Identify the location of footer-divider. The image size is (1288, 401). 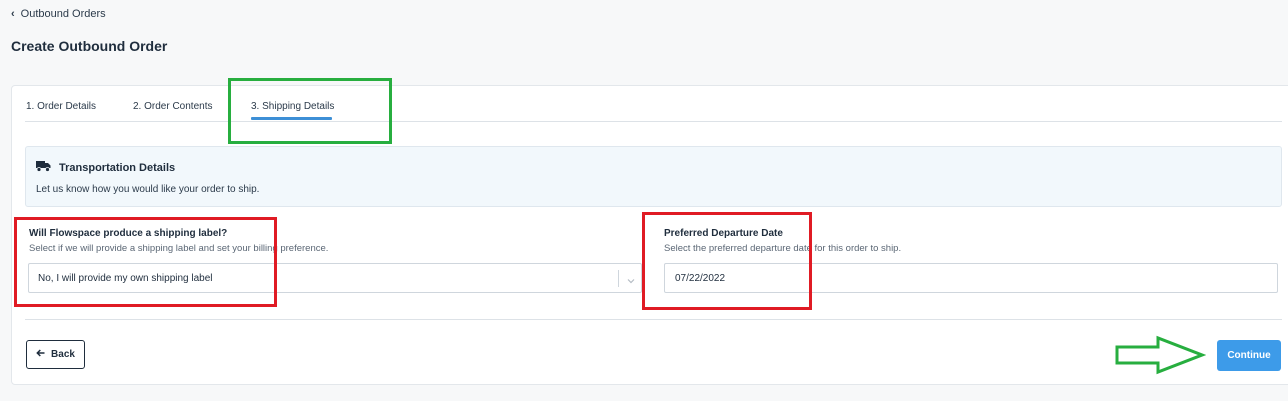
(653, 319).